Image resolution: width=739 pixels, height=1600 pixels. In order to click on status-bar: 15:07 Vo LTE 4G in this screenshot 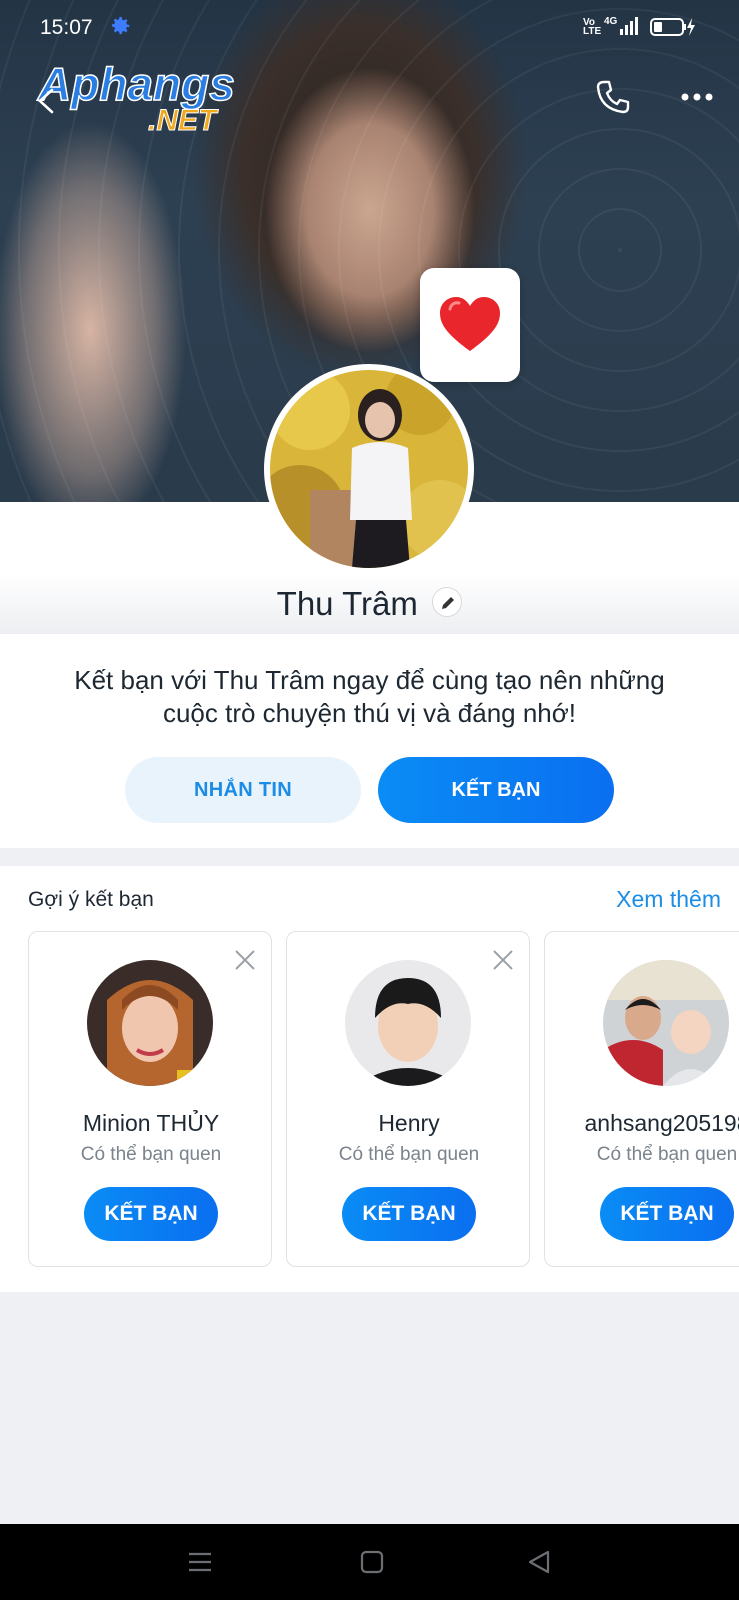, I will do `click(369, 28)`.